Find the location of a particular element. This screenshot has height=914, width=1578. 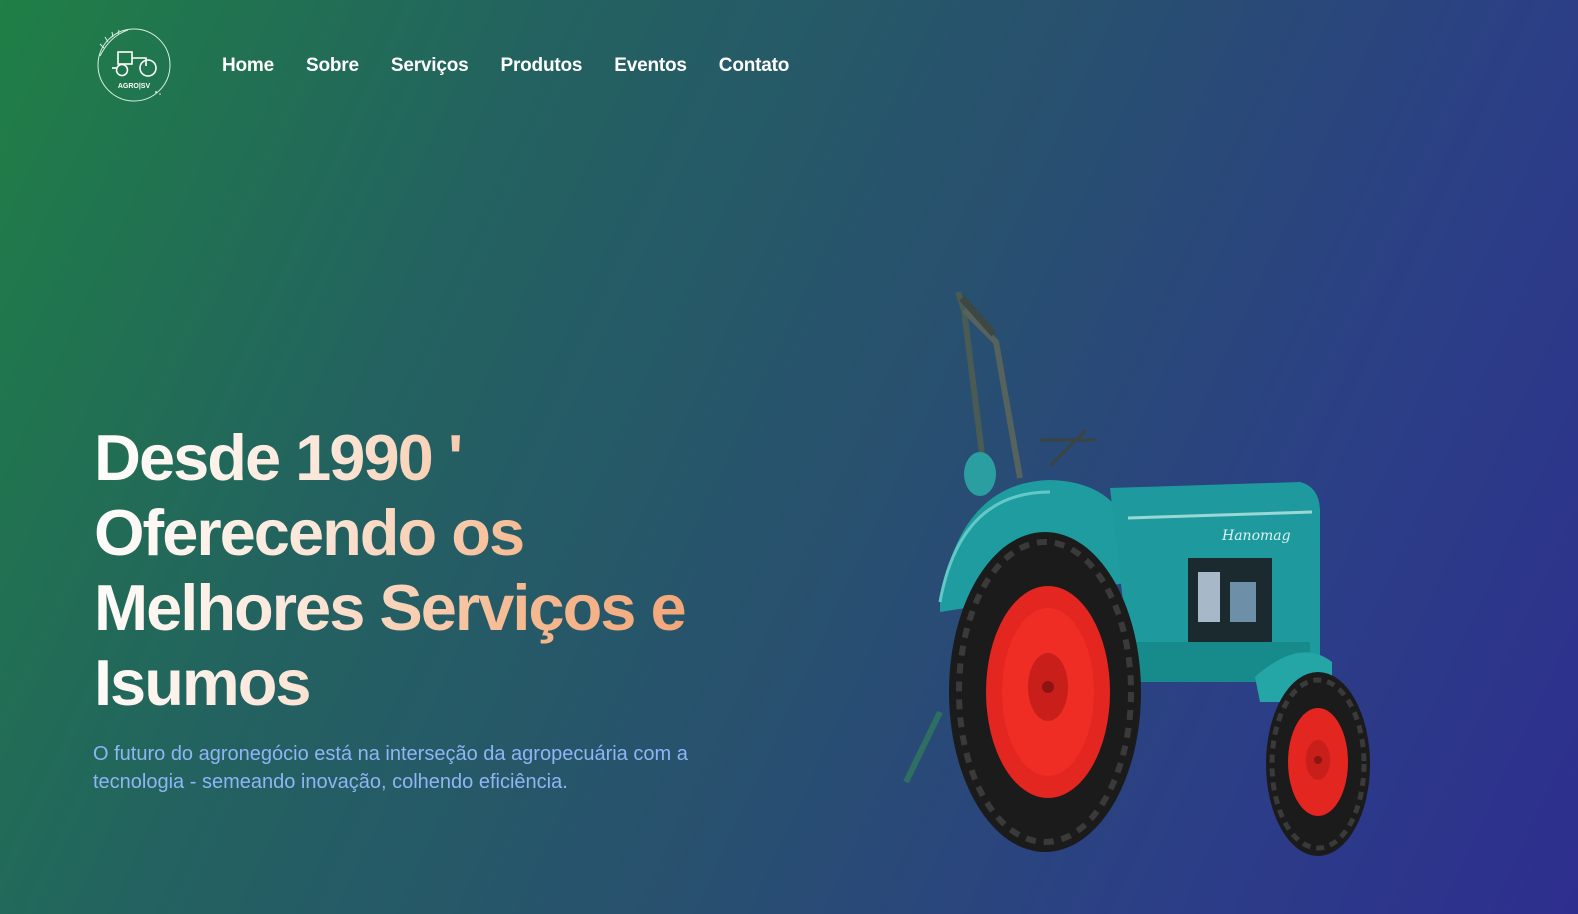

hero-title-line-4: Isumos is located at coordinates (202, 682).